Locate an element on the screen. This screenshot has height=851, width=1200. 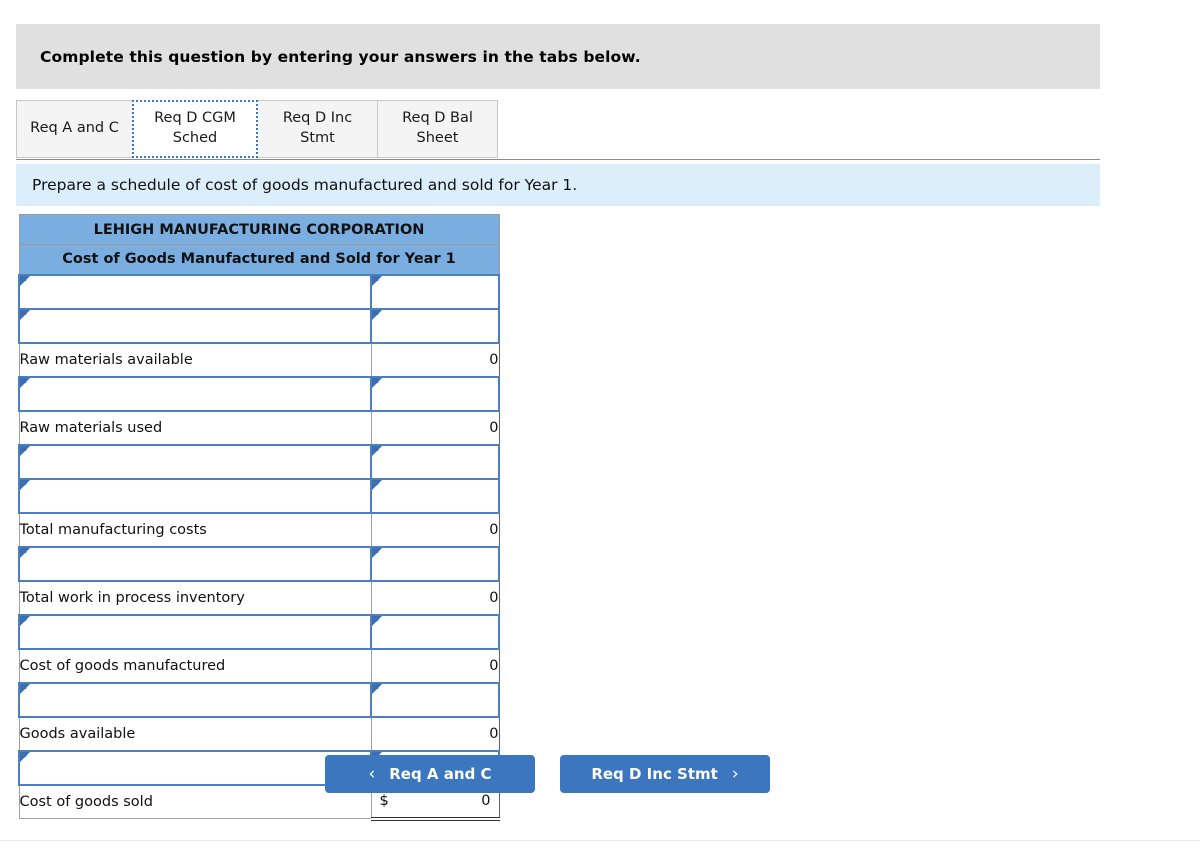
row-label: Cost of goods manufactured is located at coordinates (195, 665).